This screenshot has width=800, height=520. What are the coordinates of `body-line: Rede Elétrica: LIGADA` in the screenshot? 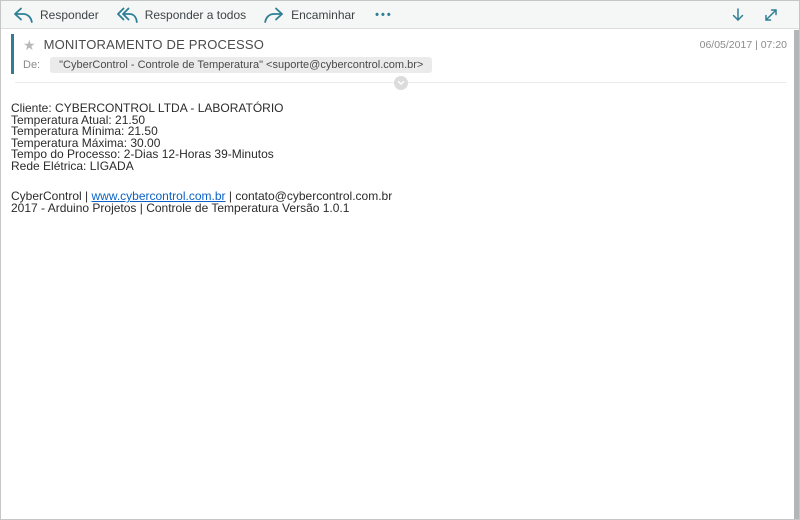 It's located at (72, 165).